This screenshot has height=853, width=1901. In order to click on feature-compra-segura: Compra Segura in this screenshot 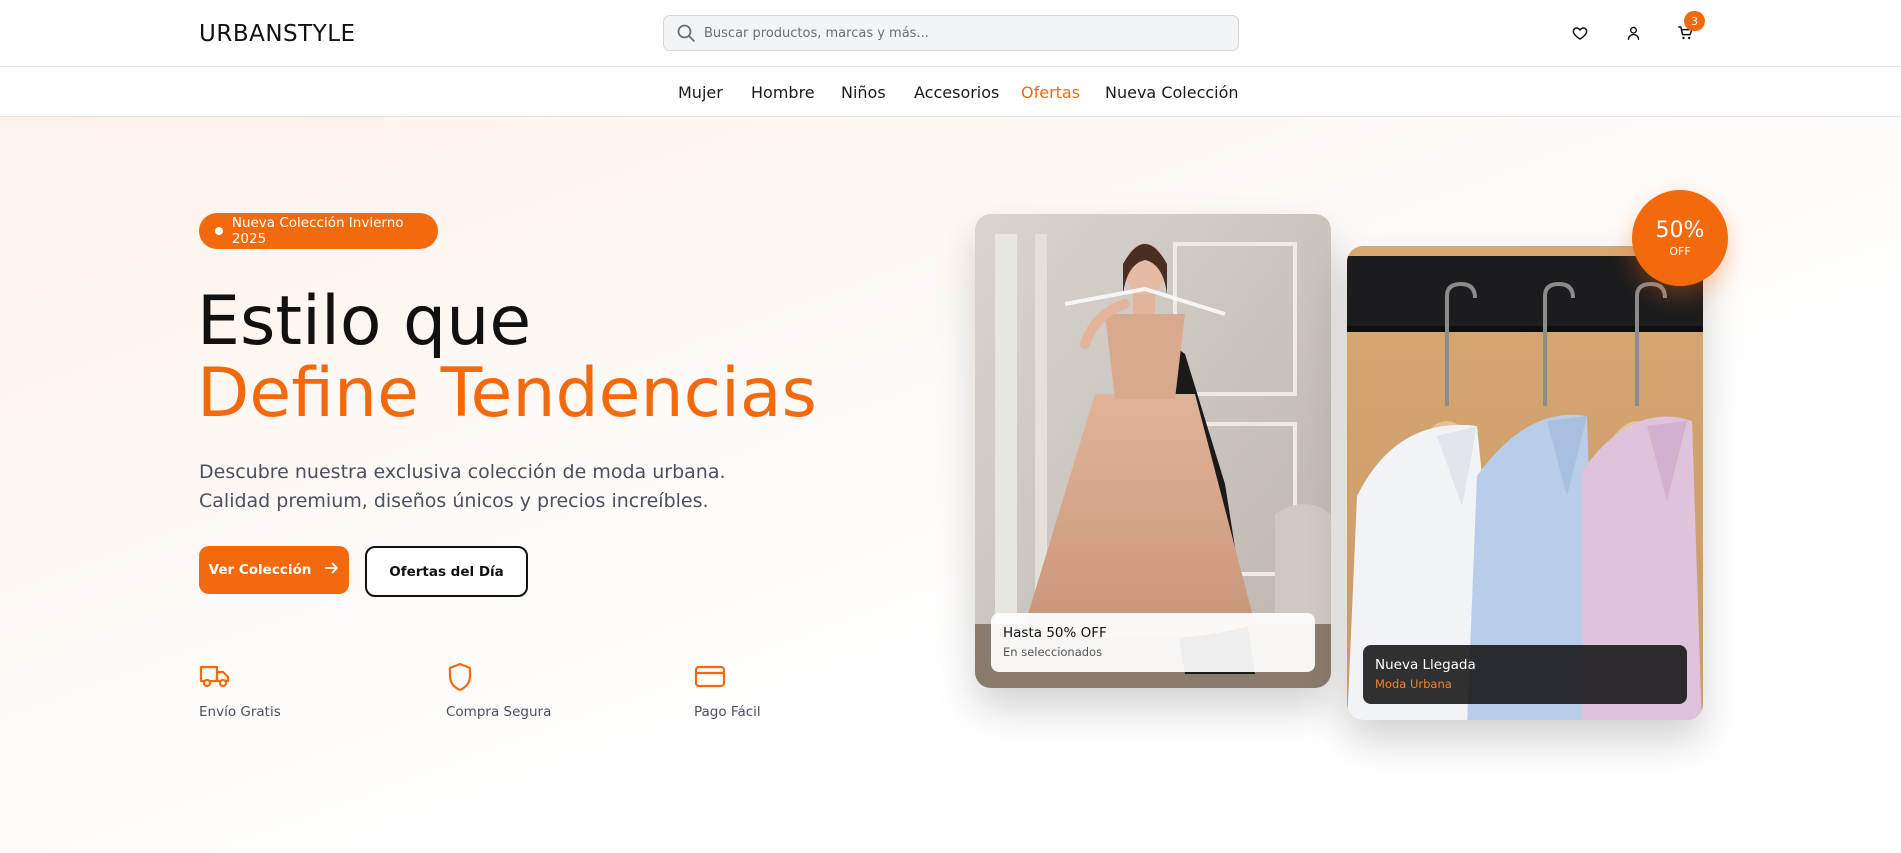, I will do `click(498, 691)`.